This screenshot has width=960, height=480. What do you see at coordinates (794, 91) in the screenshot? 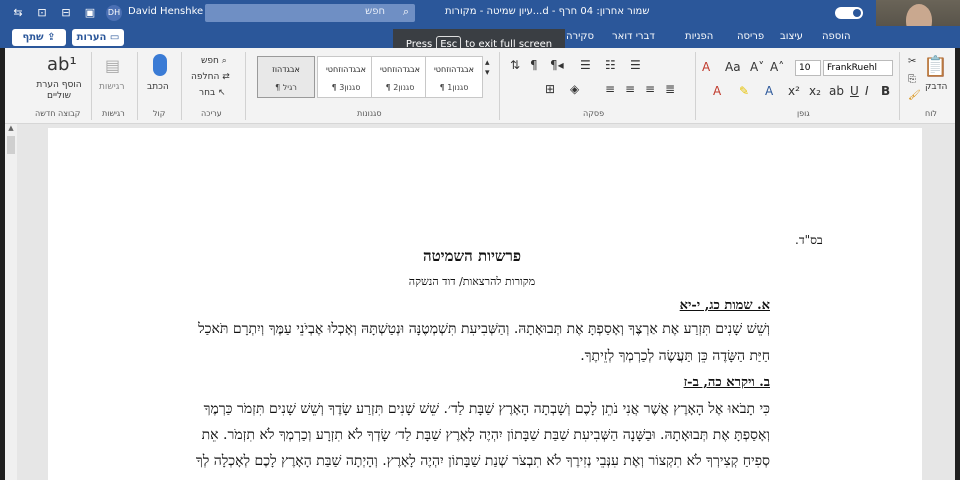
I see `superscript-icon: x²` at bounding box center [794, 91].